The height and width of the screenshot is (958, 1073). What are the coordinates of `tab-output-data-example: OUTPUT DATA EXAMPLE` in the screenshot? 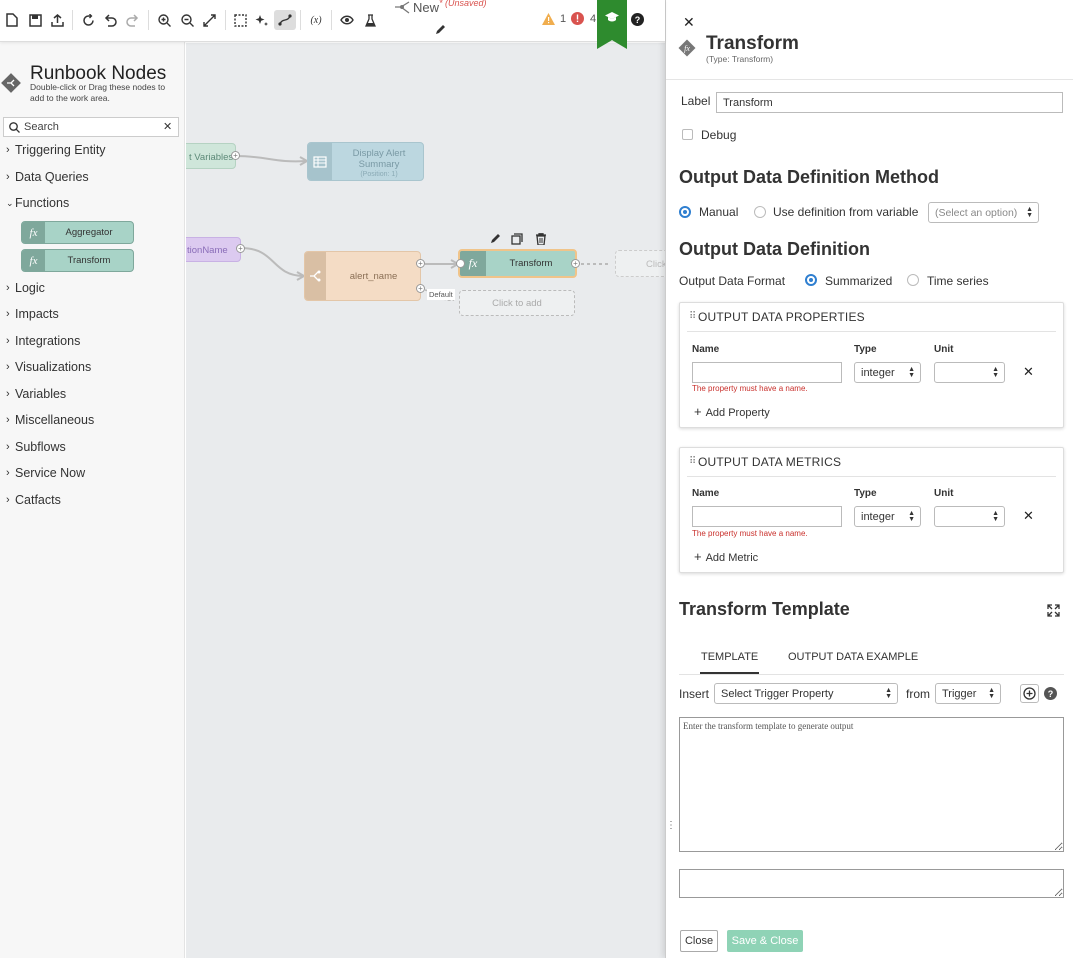 It's located at (853, 657).